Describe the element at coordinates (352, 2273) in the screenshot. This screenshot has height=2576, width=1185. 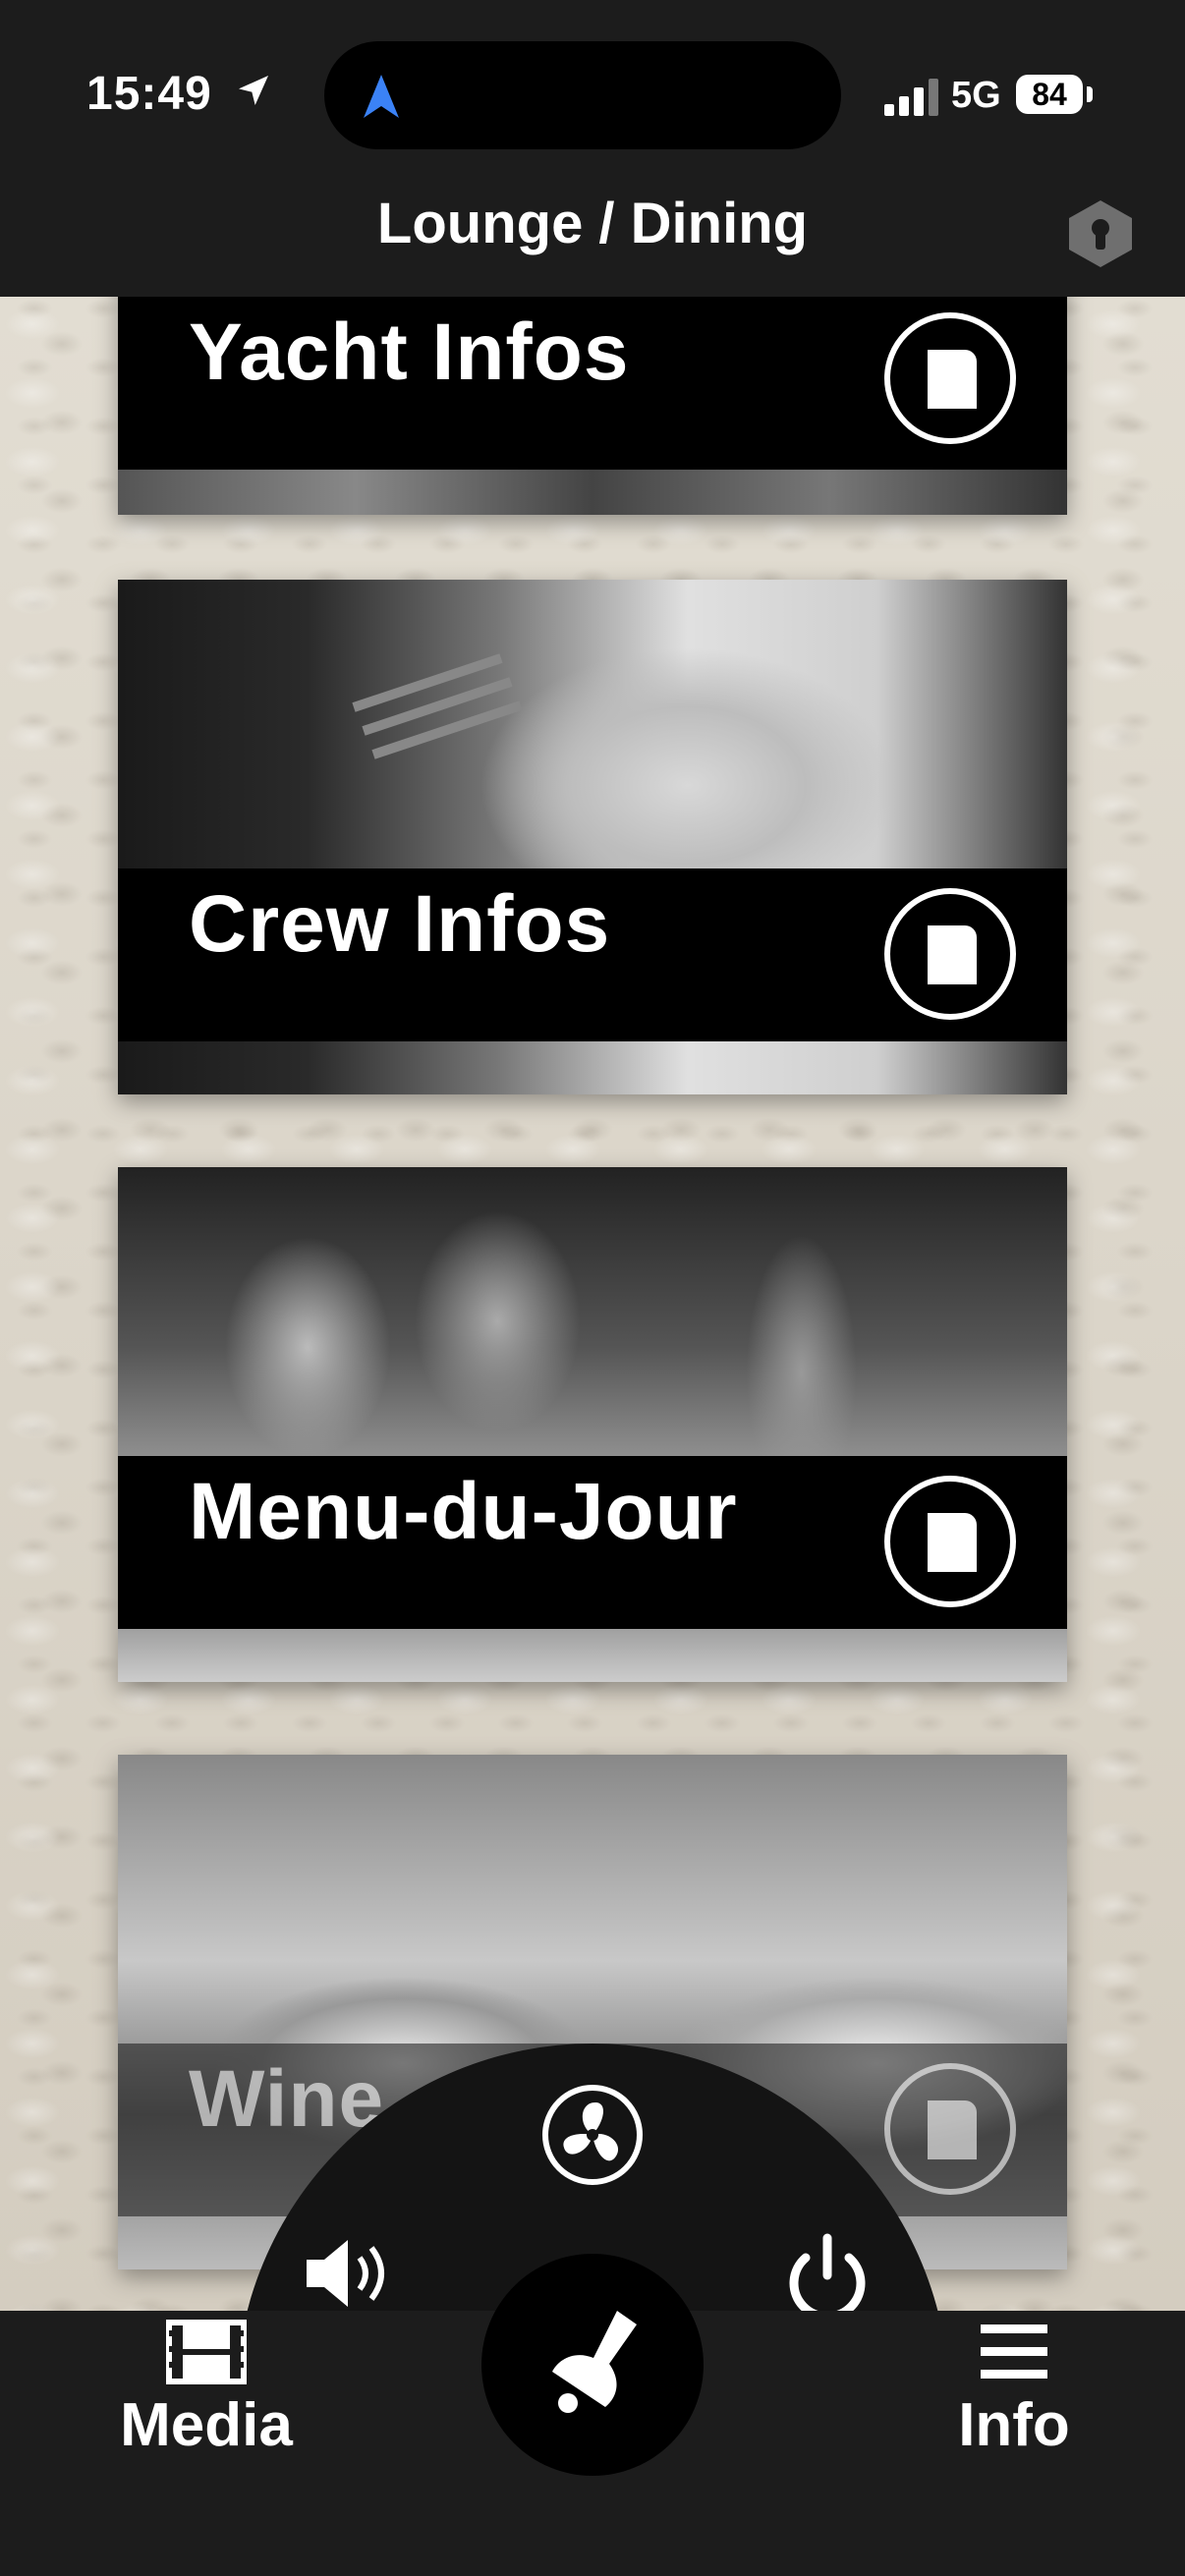
I see `volume-icon` at that location.